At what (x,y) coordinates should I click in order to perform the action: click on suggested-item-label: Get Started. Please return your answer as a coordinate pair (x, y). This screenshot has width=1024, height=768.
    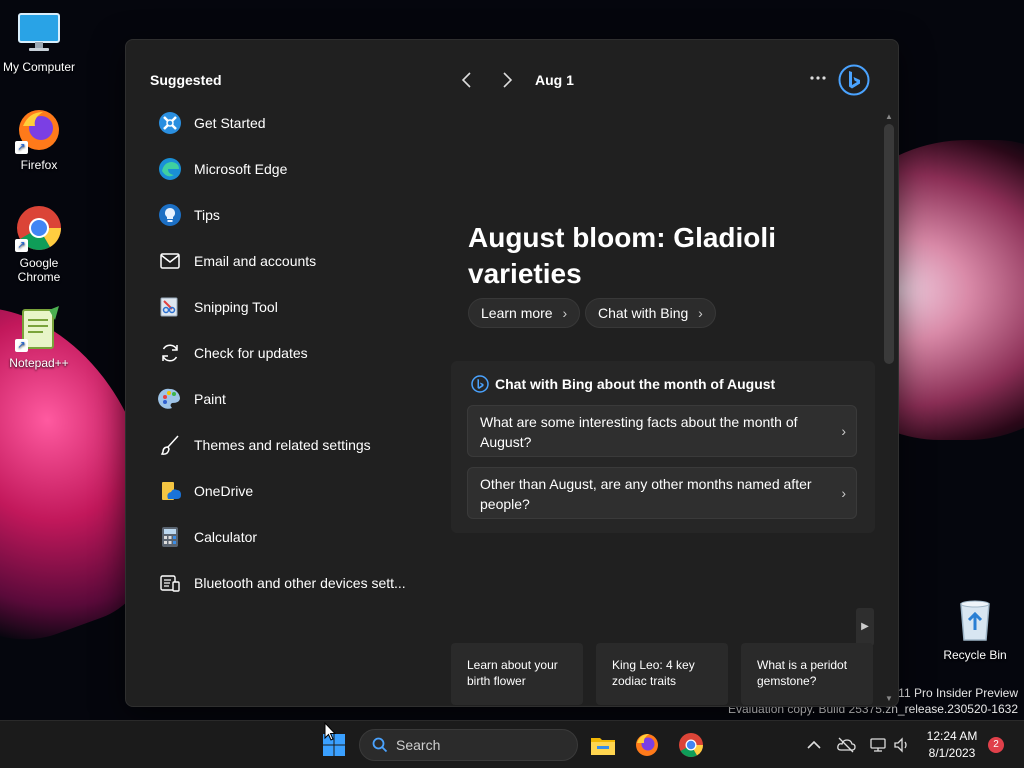
    Looking at the image, I should click on (230, 123).